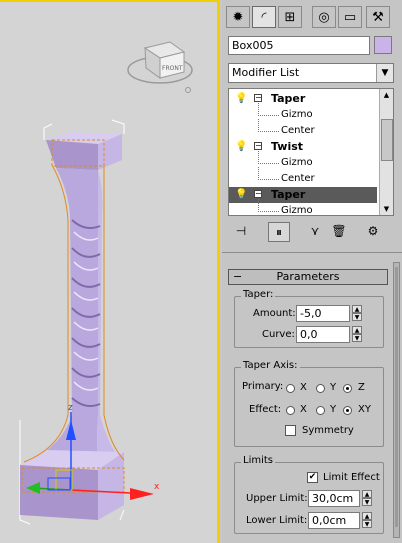 Image resolution: width=402 pixels, height=543 pixels. Describe the element at coordinates (290, 410) in the screenshot. I see `effect-x-radio` at that location.